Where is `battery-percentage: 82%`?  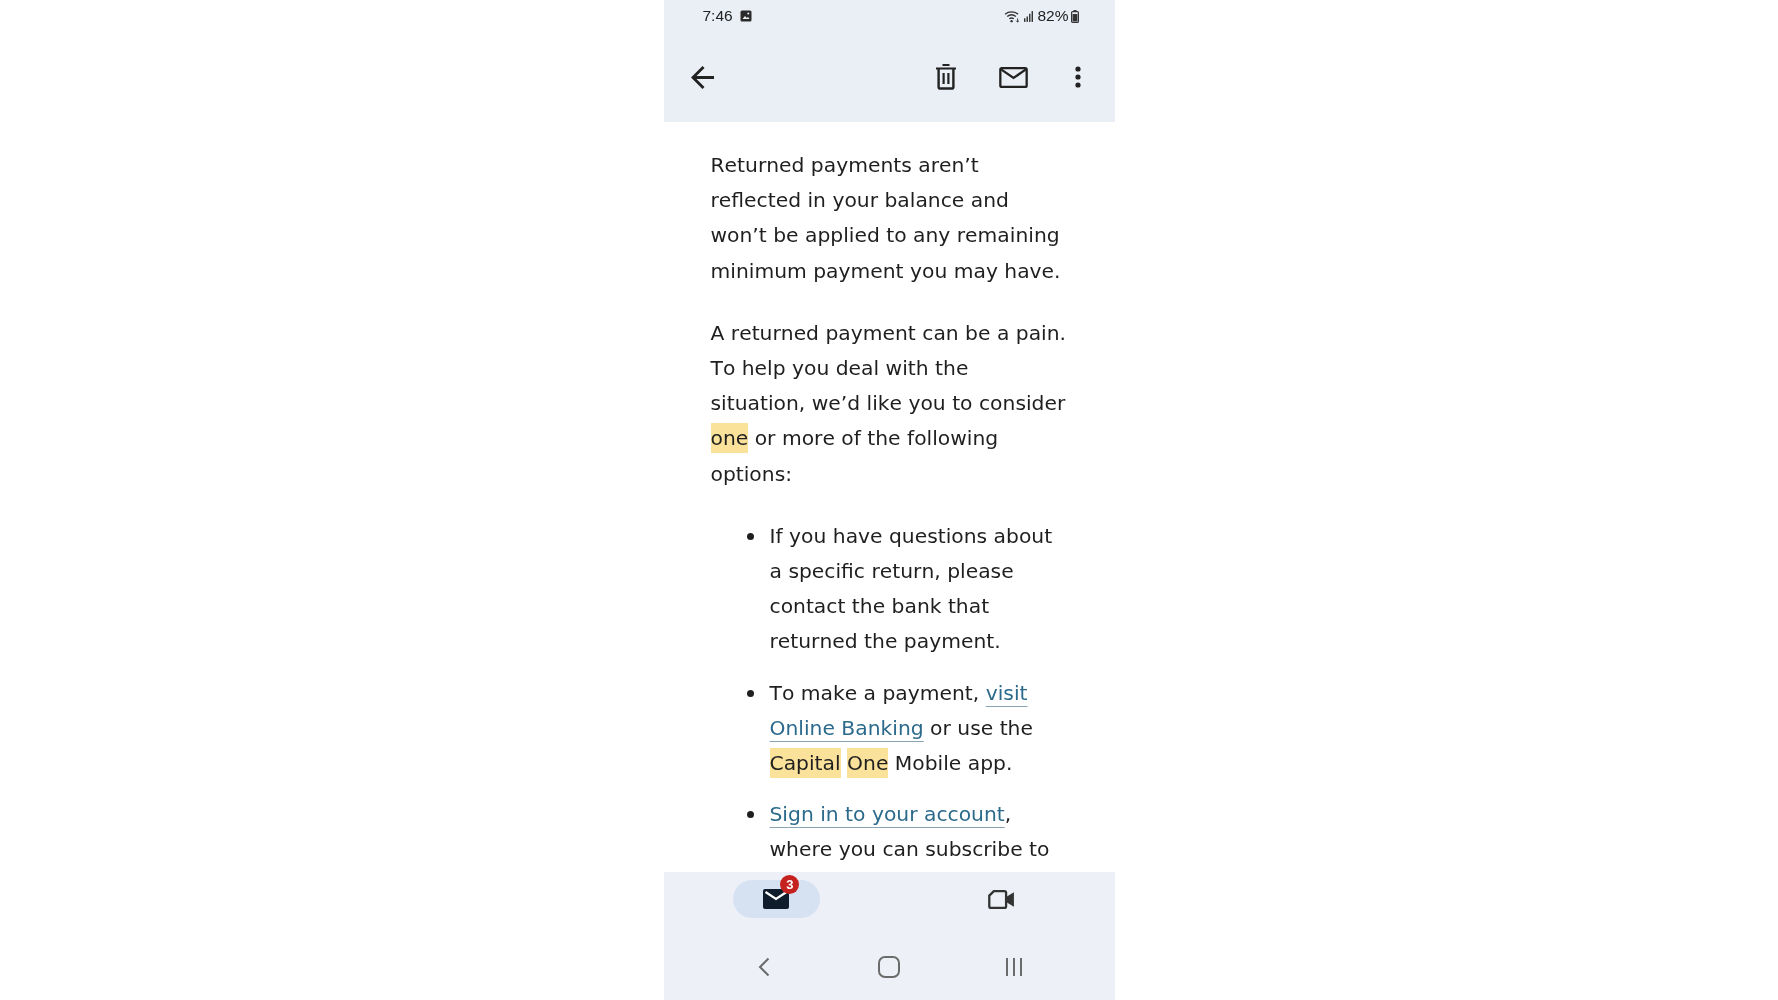 battery-percentage: 82% is located at coordinates (1053, 16).